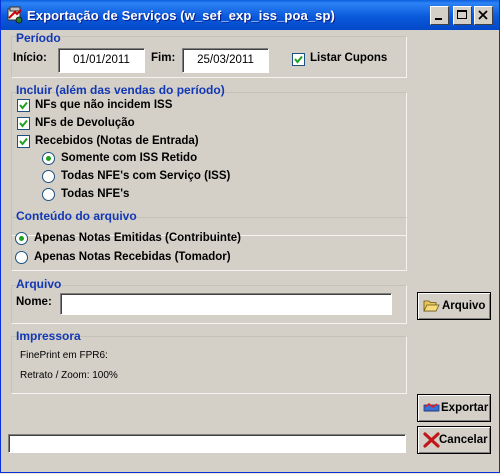 The image size is (500, 474). What do you see at coordinates (145, 176) in the screenshot?
I see `todas-nfe-servico-label: Todas NFE's com Serviço (ISS)` at bounding box center [145, 176].